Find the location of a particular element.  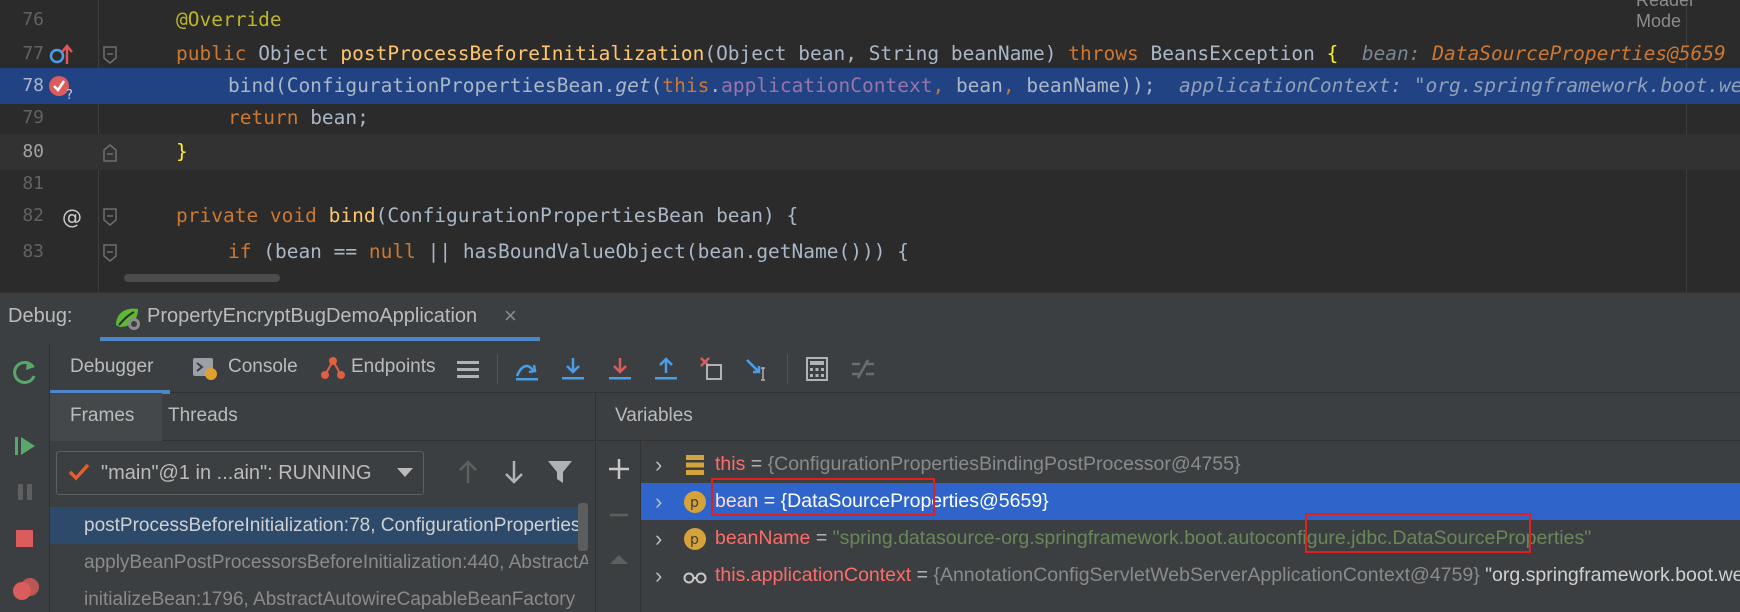

line-number: 83 is located at coordinates (33, 251).